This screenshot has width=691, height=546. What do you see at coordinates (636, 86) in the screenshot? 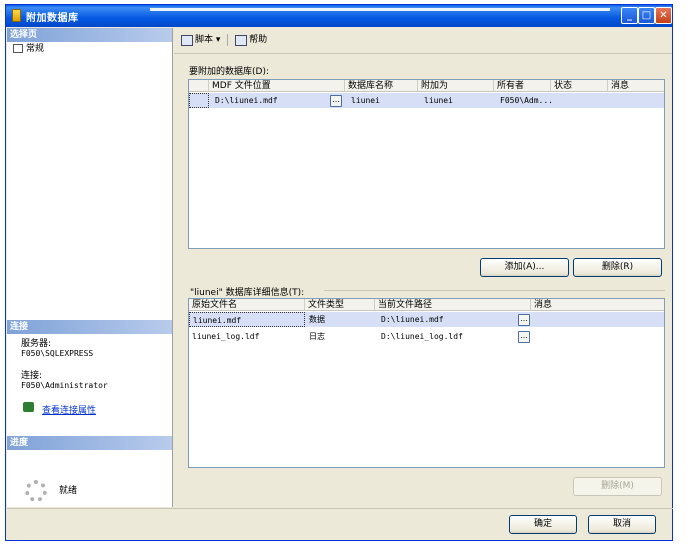
I see `col-message: 消息` at bounding box center [636, 86].